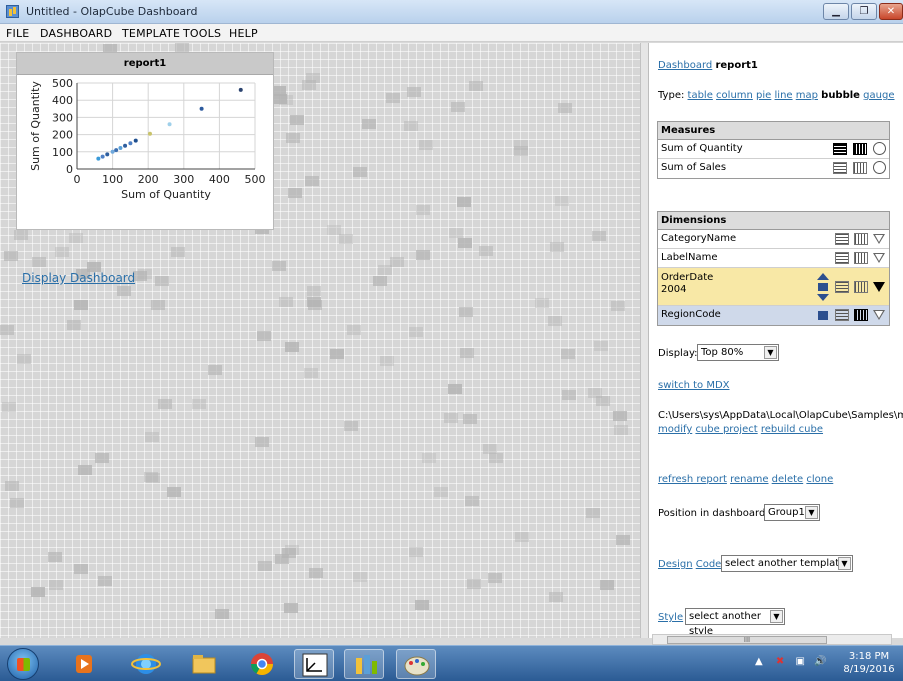 This screenshot has height=681, width=903. Describe the element at coordinates (202, 33) in the screenshot. I see `menu-tools: TOOLS` at that location.